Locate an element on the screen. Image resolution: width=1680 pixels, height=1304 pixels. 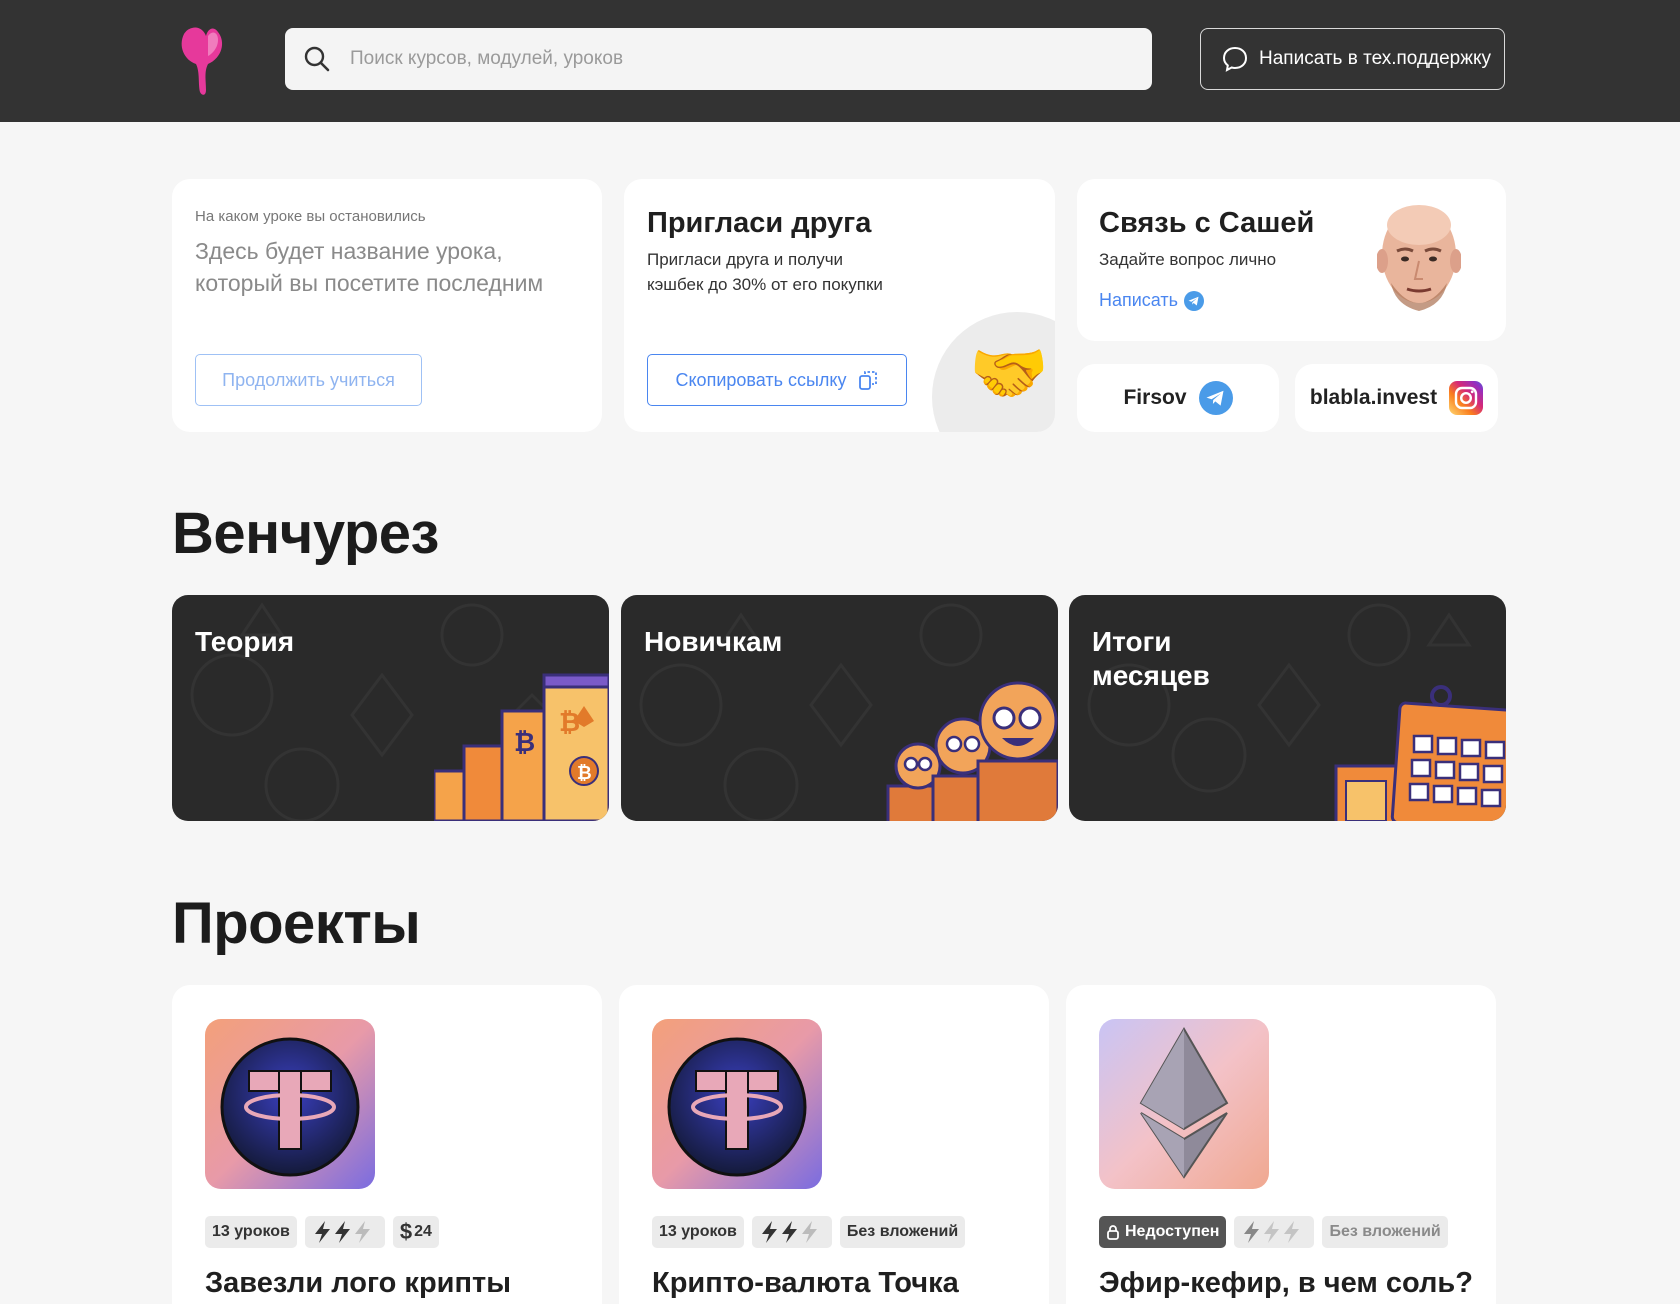
support-button-label: Написать в тех.поддержку is located at coordinates (1375, 58).